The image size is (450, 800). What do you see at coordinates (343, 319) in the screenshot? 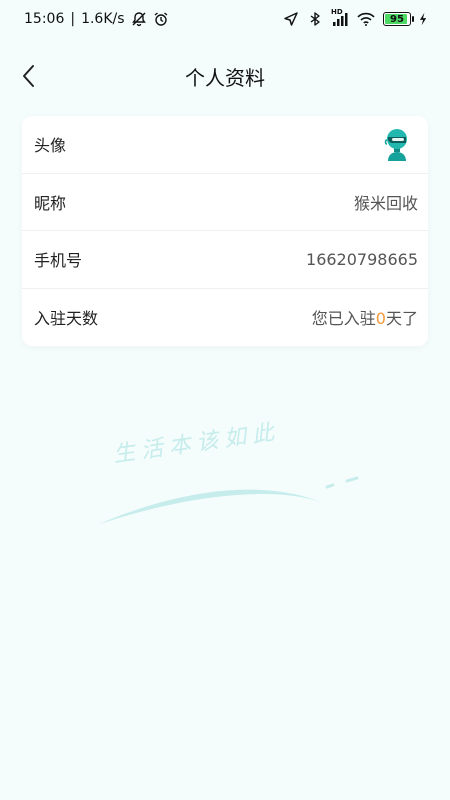
I see `days-joined-prefix: 您已入驻` at bounding box center [343, 319].